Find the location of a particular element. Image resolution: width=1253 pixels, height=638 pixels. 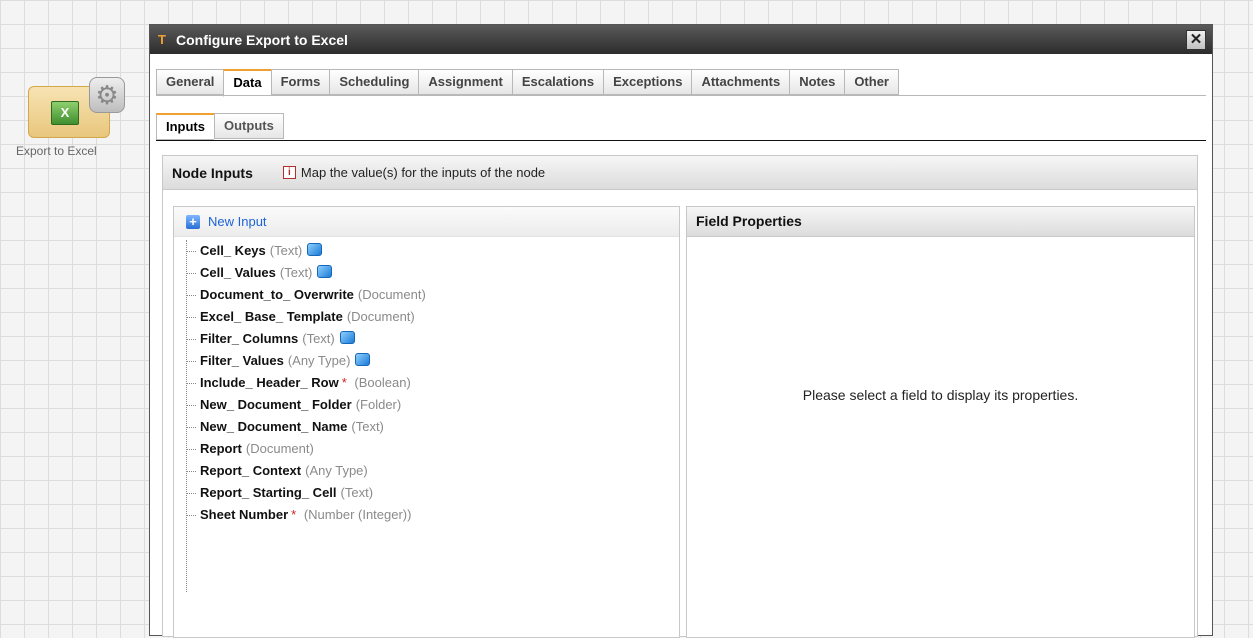

input-item: New_ Document_ Folder (Folder) is located at coordinates (432, 405).